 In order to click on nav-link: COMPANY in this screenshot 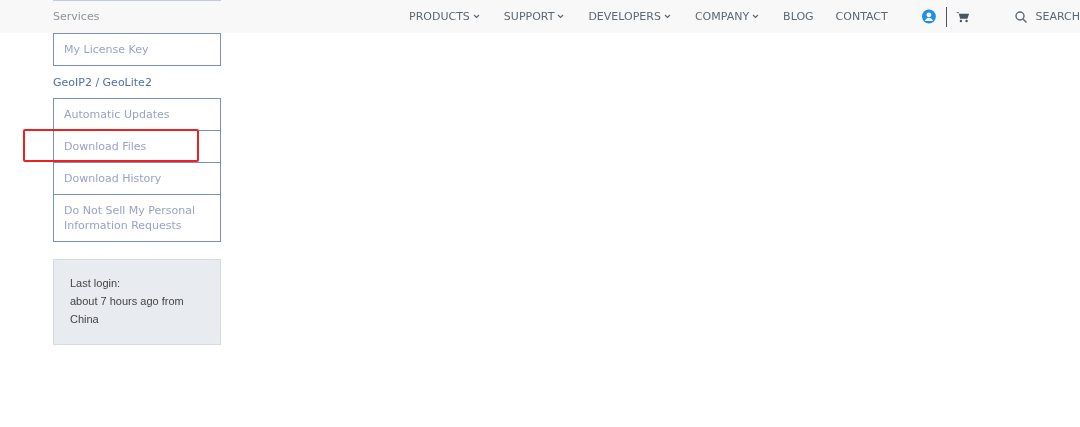, I will do `click(727, 16)`.